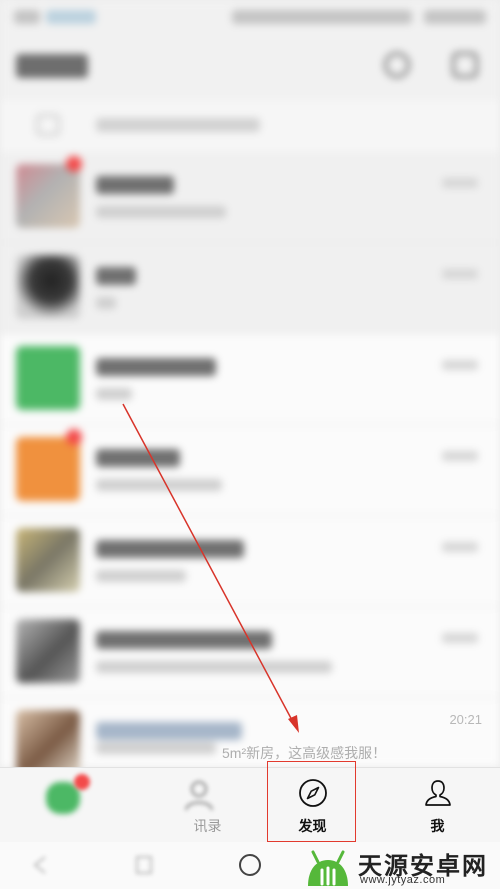 The image size is (500, 889). I want to click on status-bar, so click(250, 17).